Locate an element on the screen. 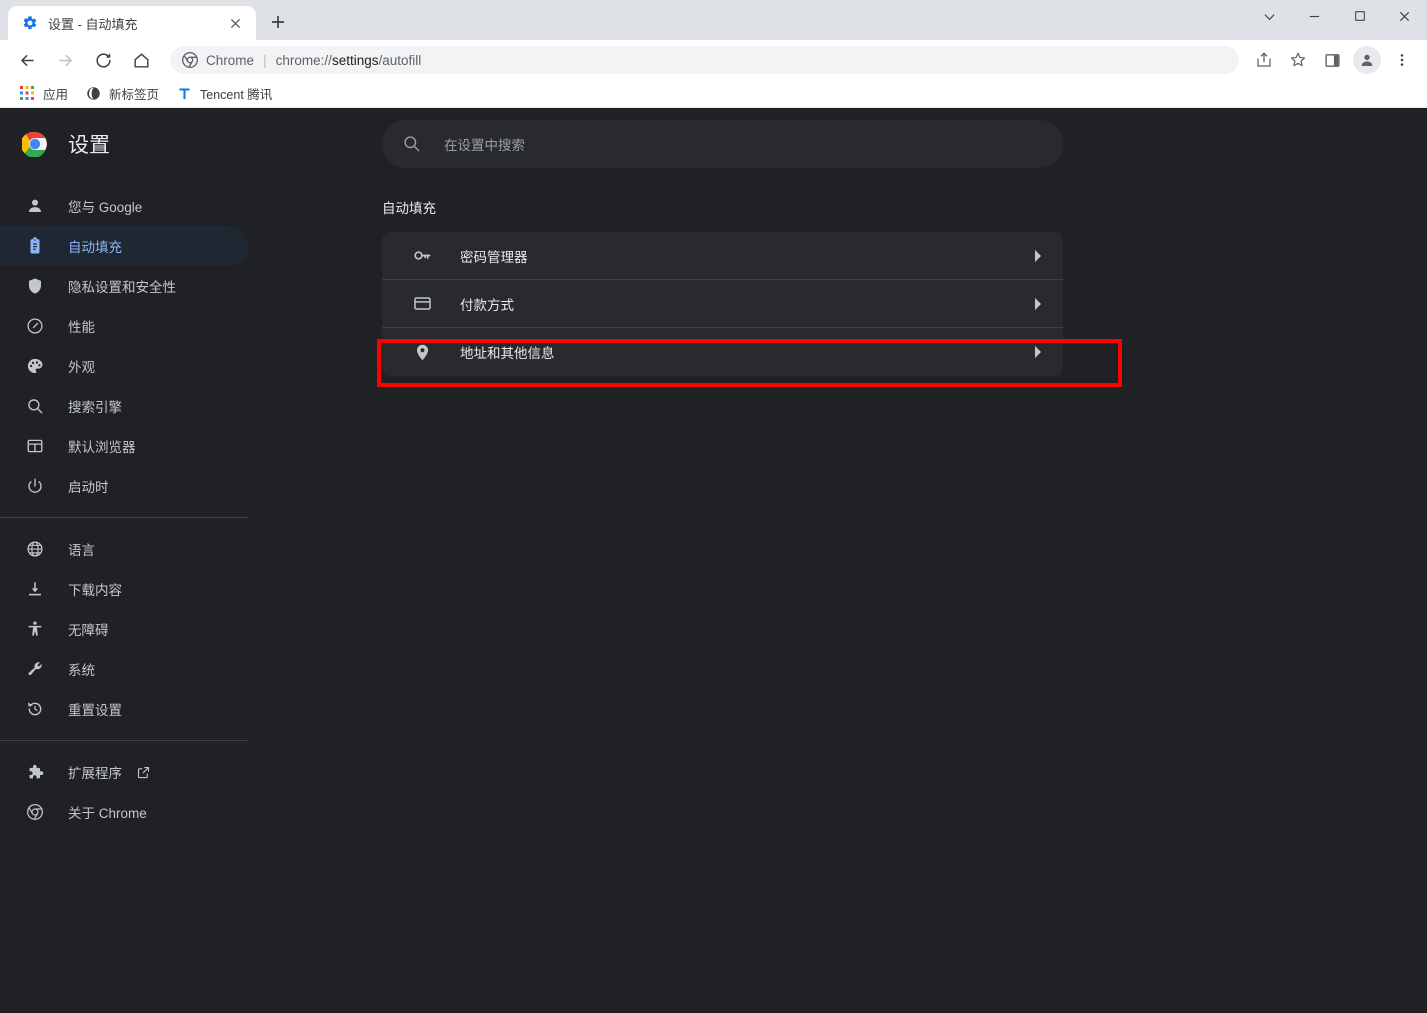 The image size is (1427, 1013). bookmarks-bar: 应用 新标签页 Tencent 腾讯 is located at coordinates (713, 94).